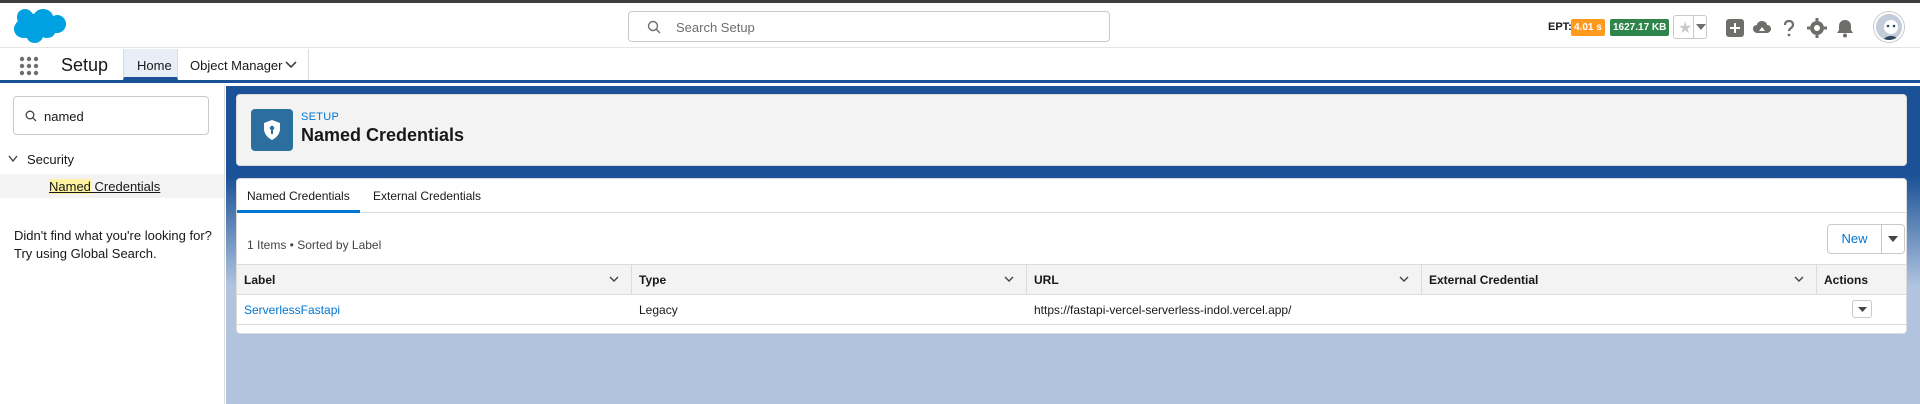 This screenshot has height=404, width=1920. I want to click on tree-item-label-rest: Credentials, so click(125, 186).